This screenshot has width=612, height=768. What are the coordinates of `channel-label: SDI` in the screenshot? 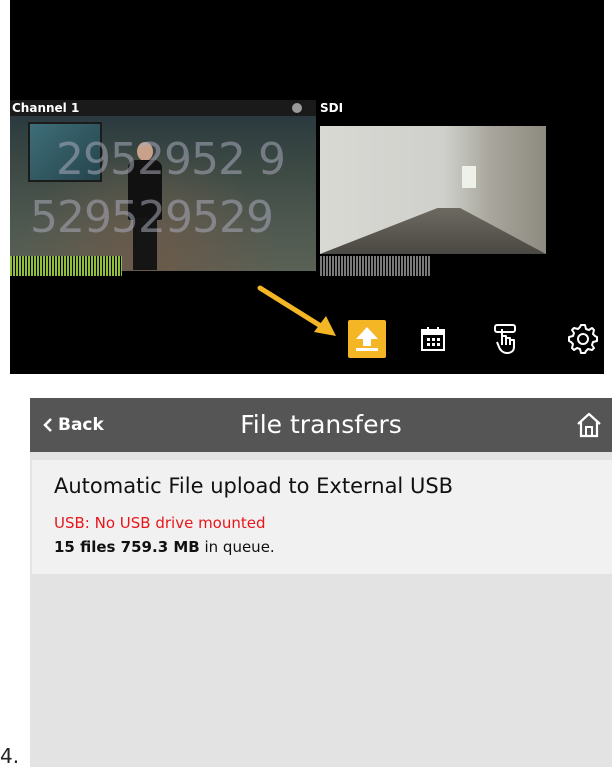 It's located at (433, 108).